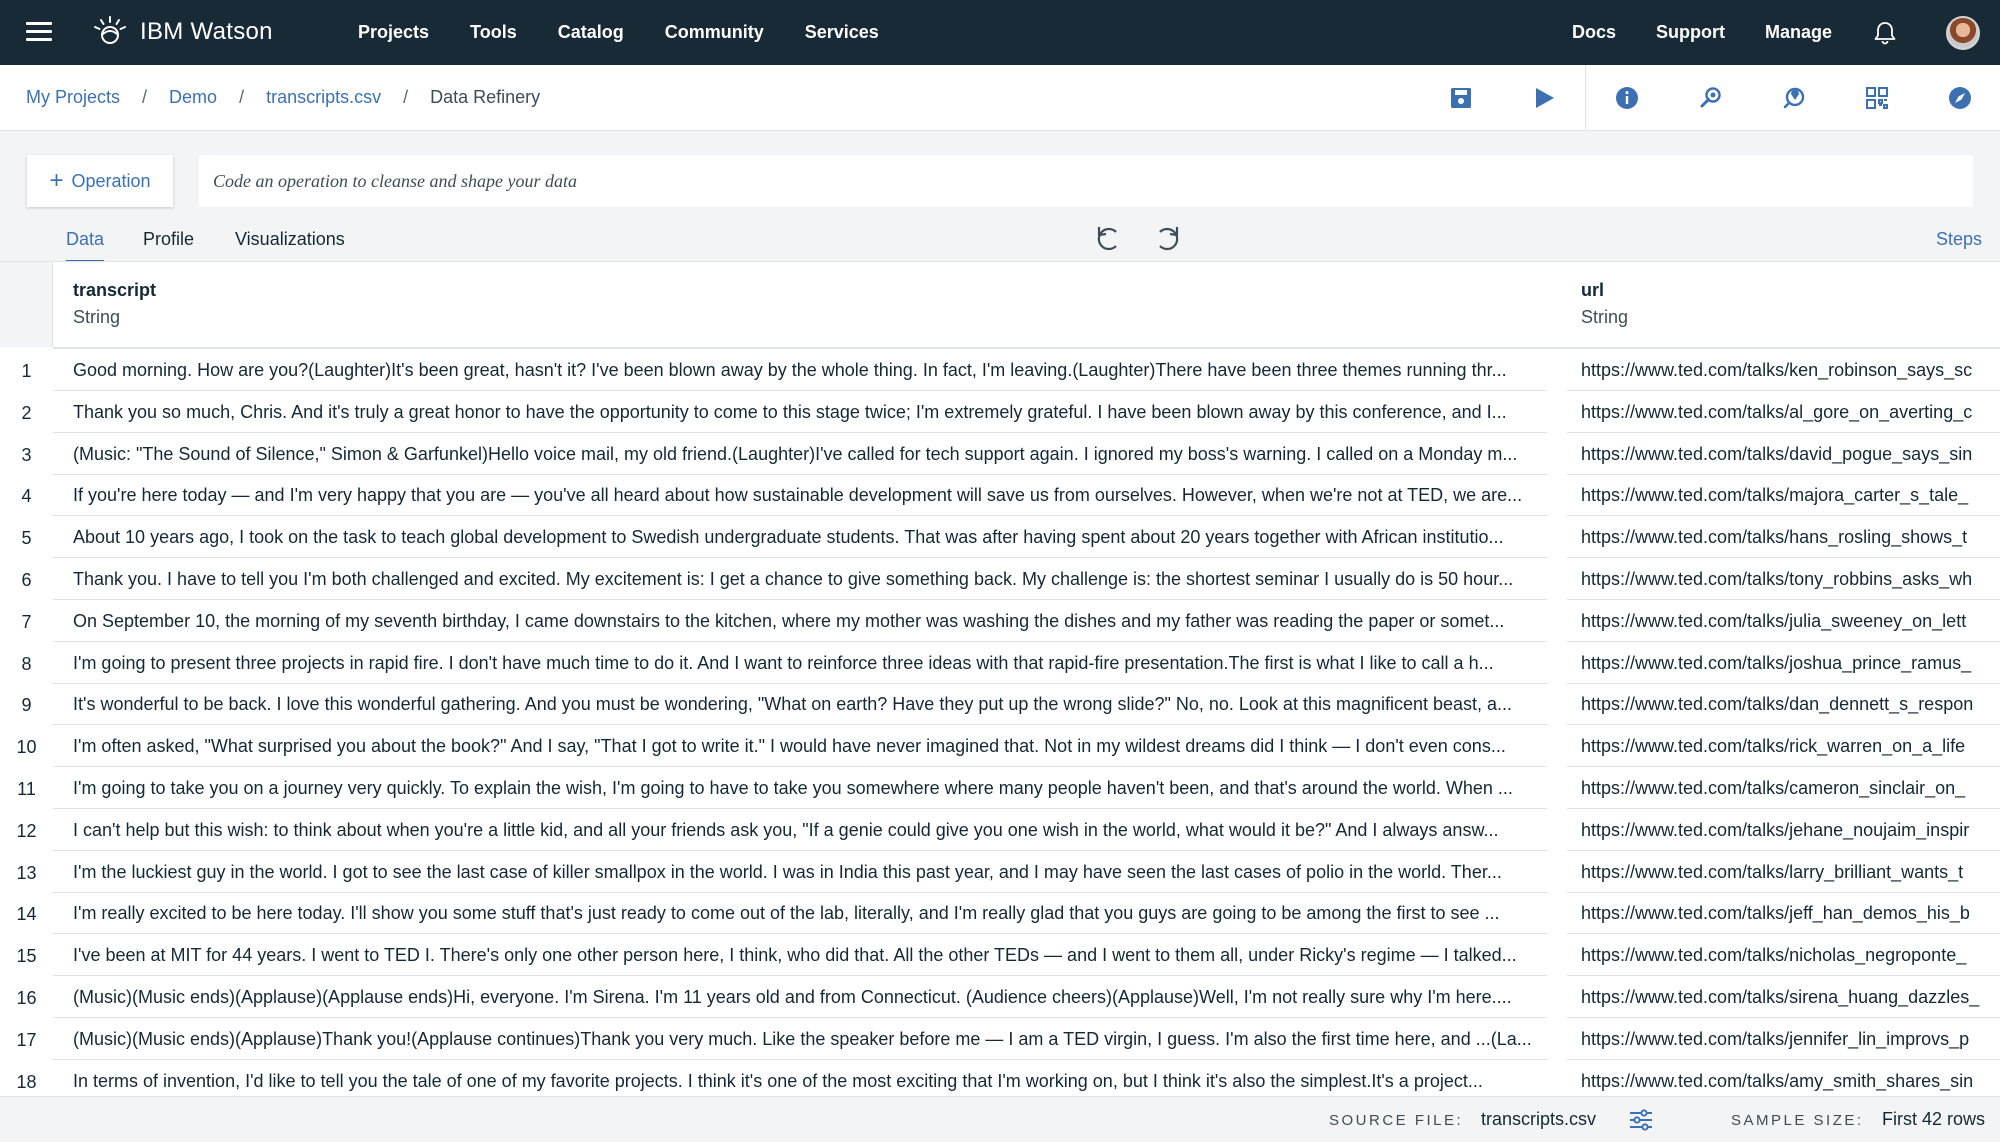 The image size is (2000, 1142). What do you see at coordinates (1086, 181) in the screenshot?
I see `code-operation-input` at bounding box center [1086, 181].